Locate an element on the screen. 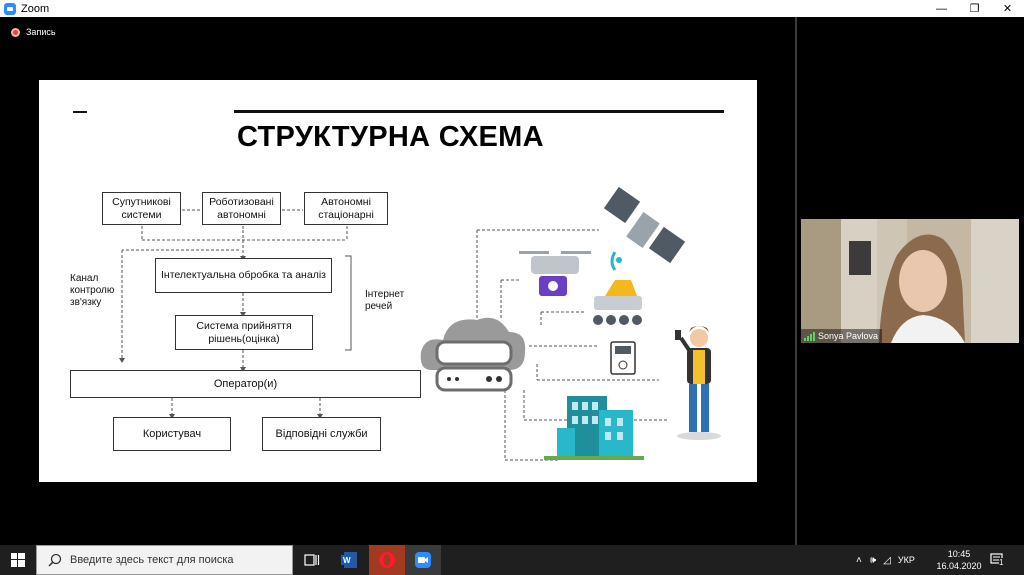  task-view-button is located at coordinates (312, 560).